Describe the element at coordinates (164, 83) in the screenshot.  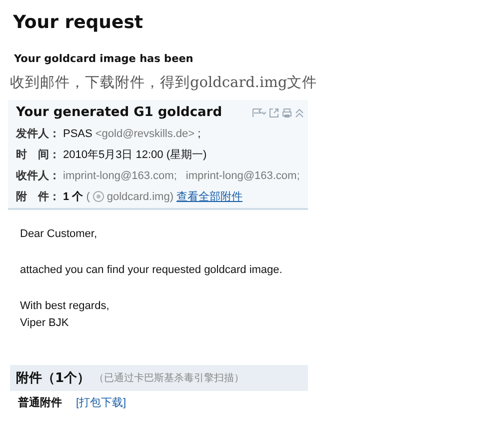
I see `caption-text: 收到邮件，下载附件，得到goldcard.img文件` at that location.